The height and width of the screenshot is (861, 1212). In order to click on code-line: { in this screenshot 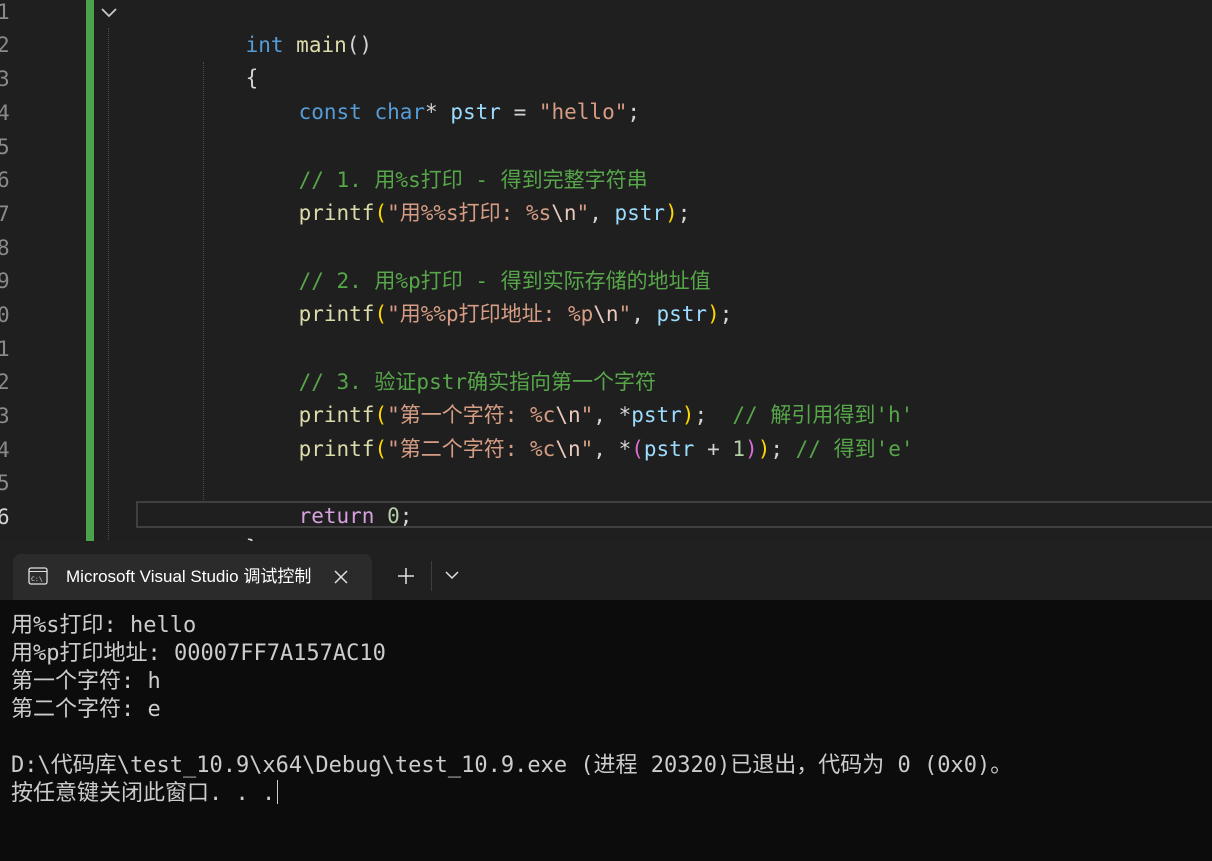, I will do `click(252, 78)`.